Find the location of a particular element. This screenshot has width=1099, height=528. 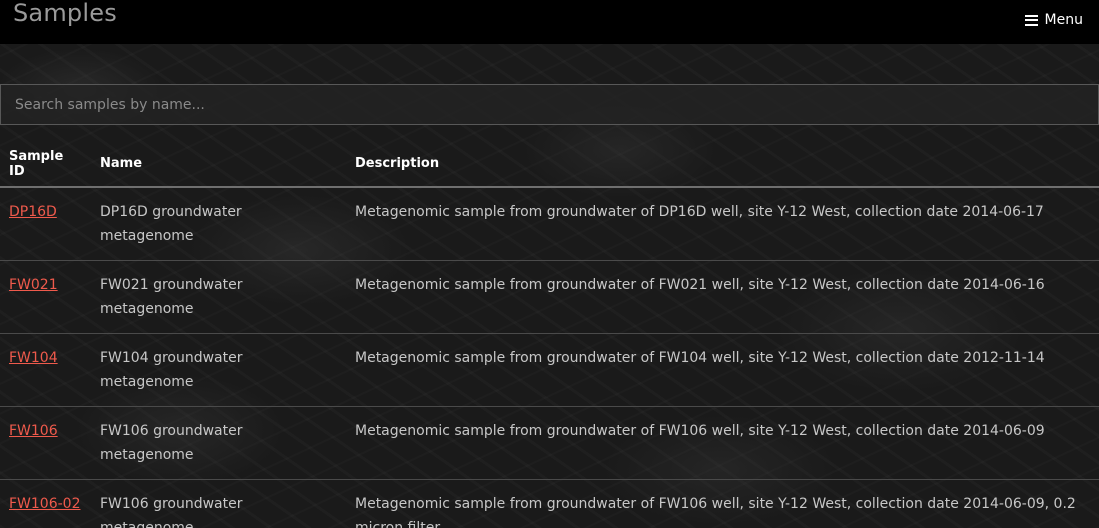

sample-id-cell: FW106 is located at coordinates (45, 443).